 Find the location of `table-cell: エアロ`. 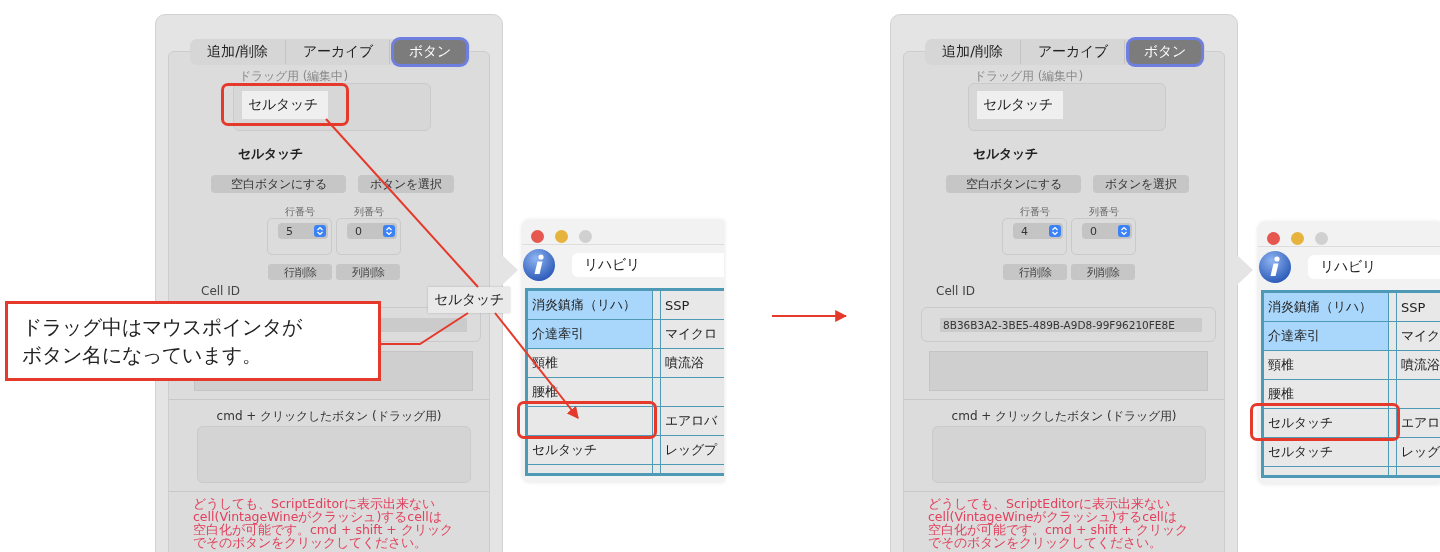

table-cell: エアロ is located at coordinates (1418, 423).